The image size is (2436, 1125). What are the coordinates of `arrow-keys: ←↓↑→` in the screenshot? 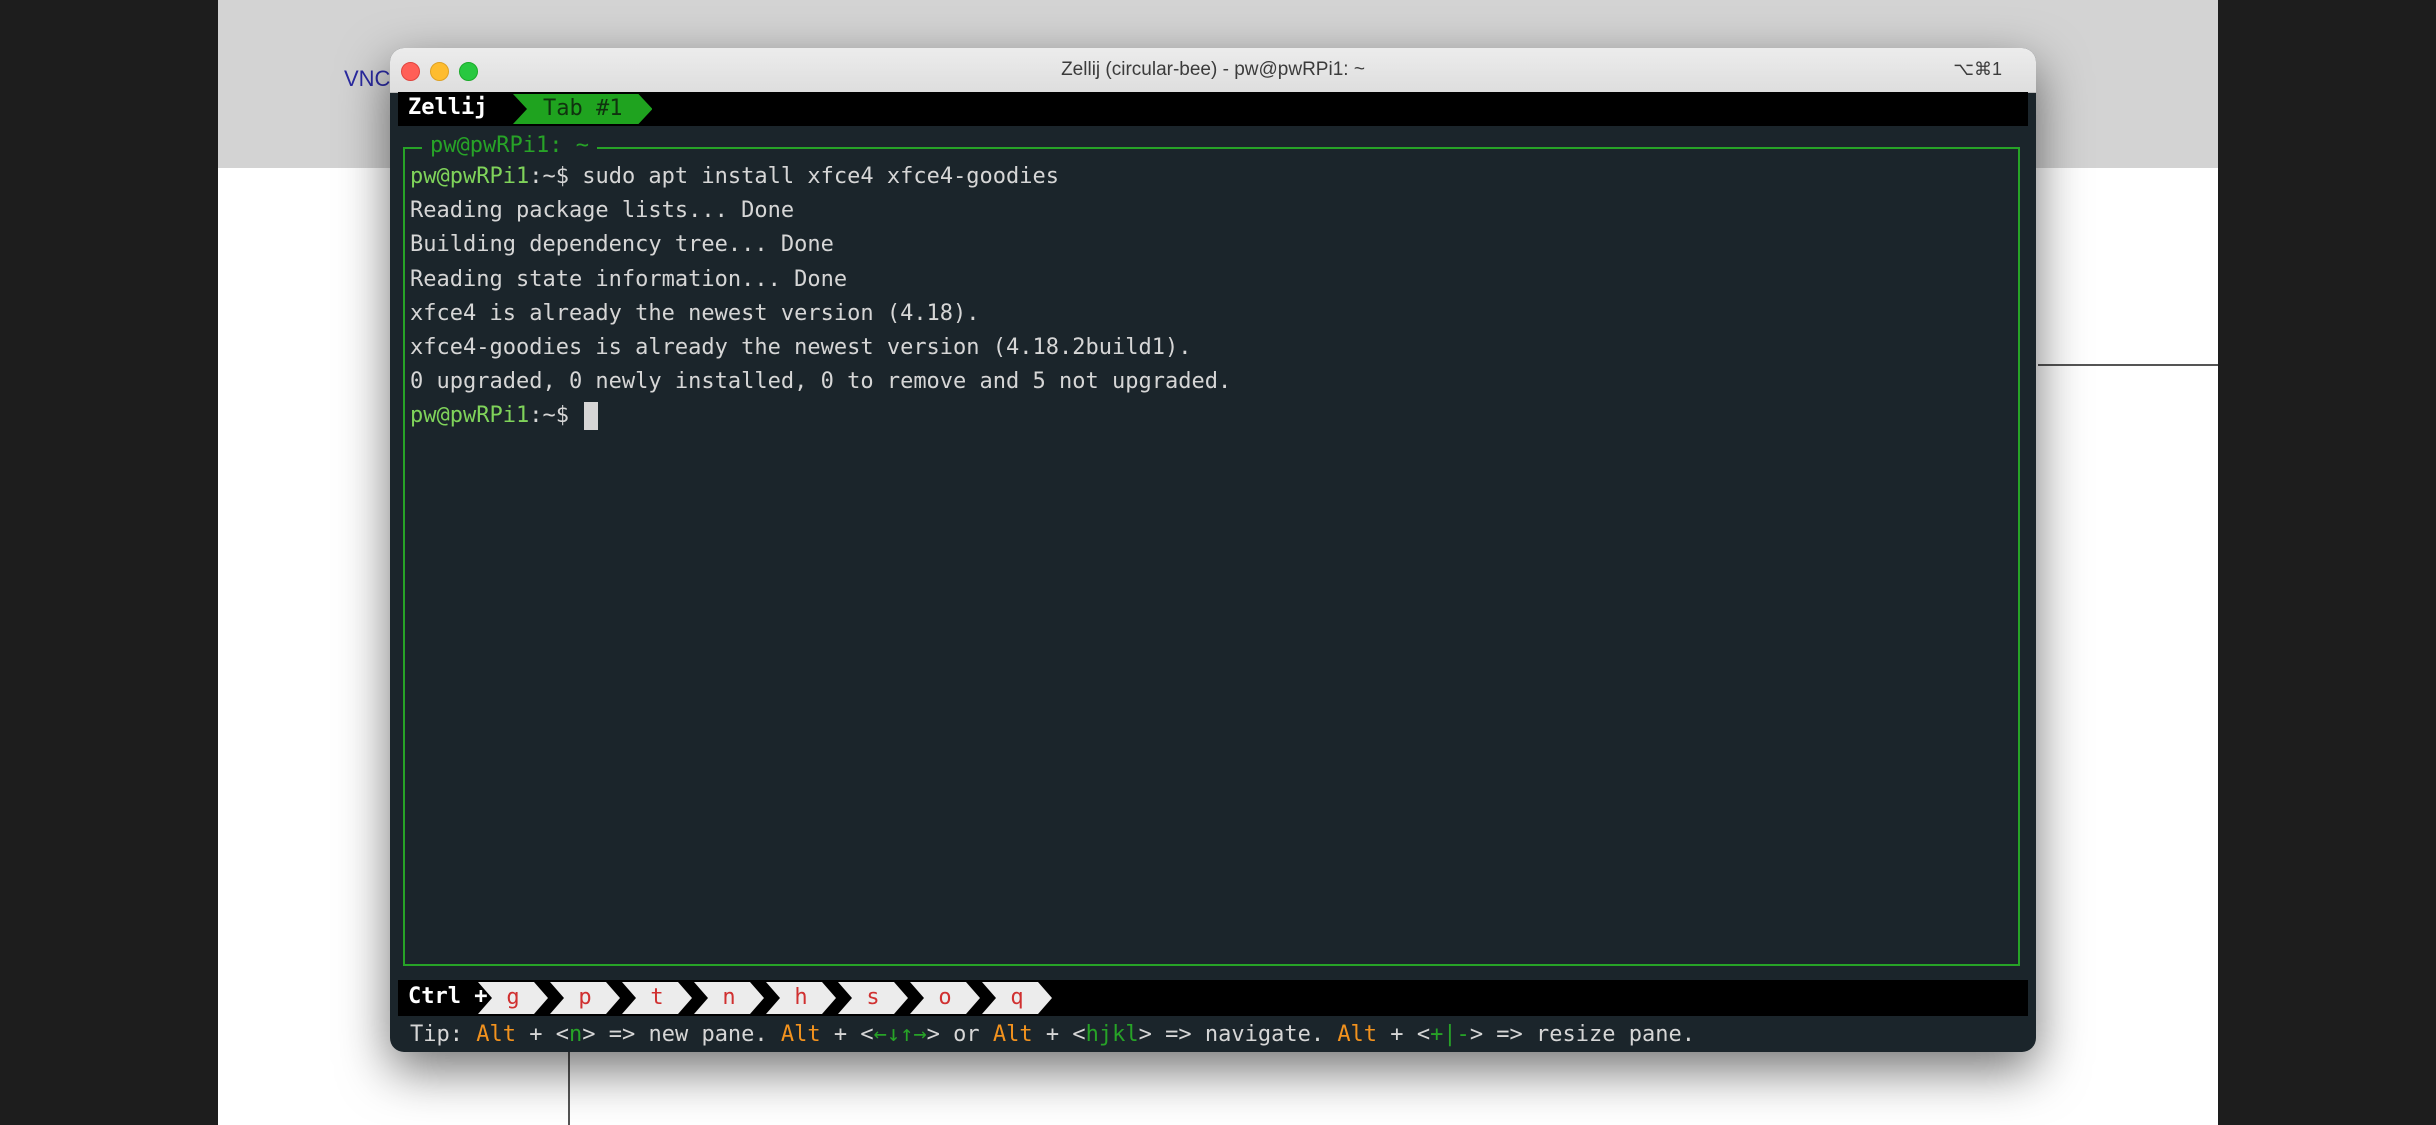 It's located at (900, 1034).